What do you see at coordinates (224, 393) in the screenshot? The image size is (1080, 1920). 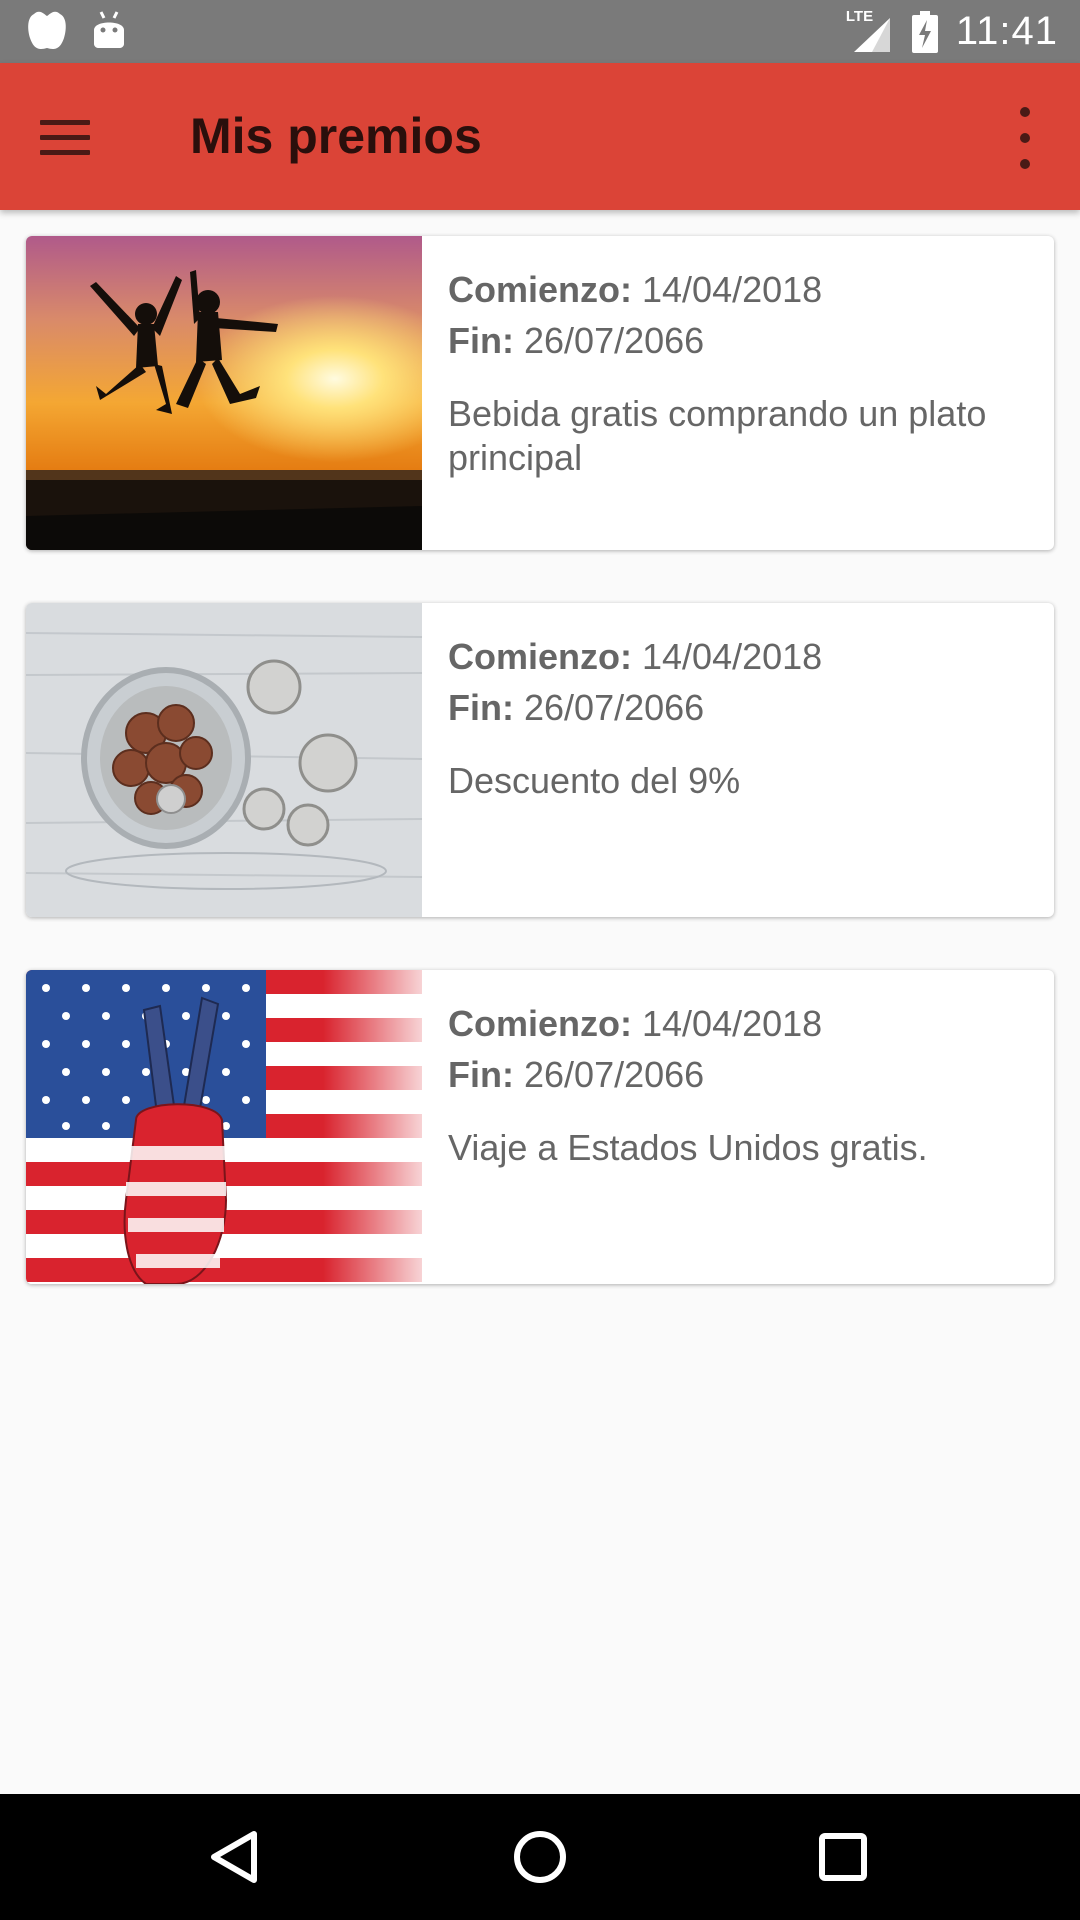 I see `sunset-jumping-people-image` at bounding box center [224, 393].